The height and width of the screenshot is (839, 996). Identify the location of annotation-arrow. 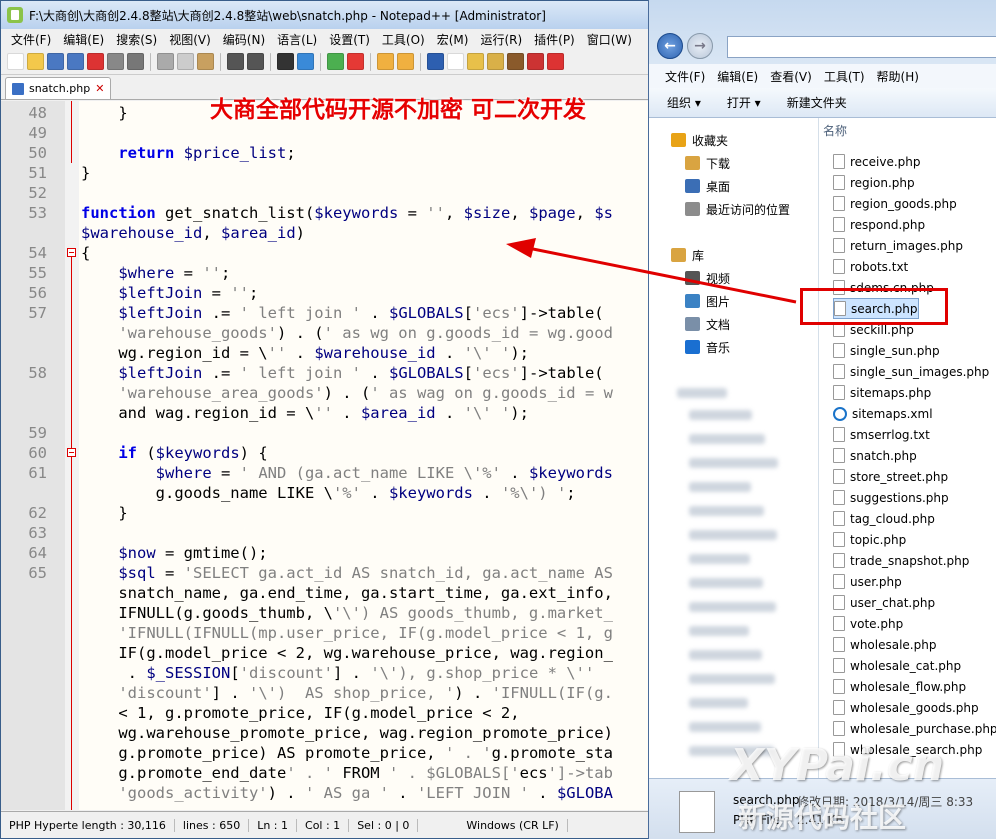
(651, 271).